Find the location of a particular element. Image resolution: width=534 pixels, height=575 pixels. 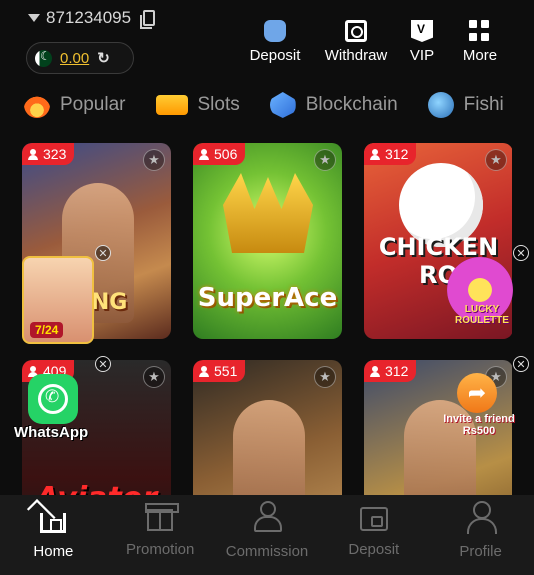

nav-home: Home is located at coordinates (53, 535).